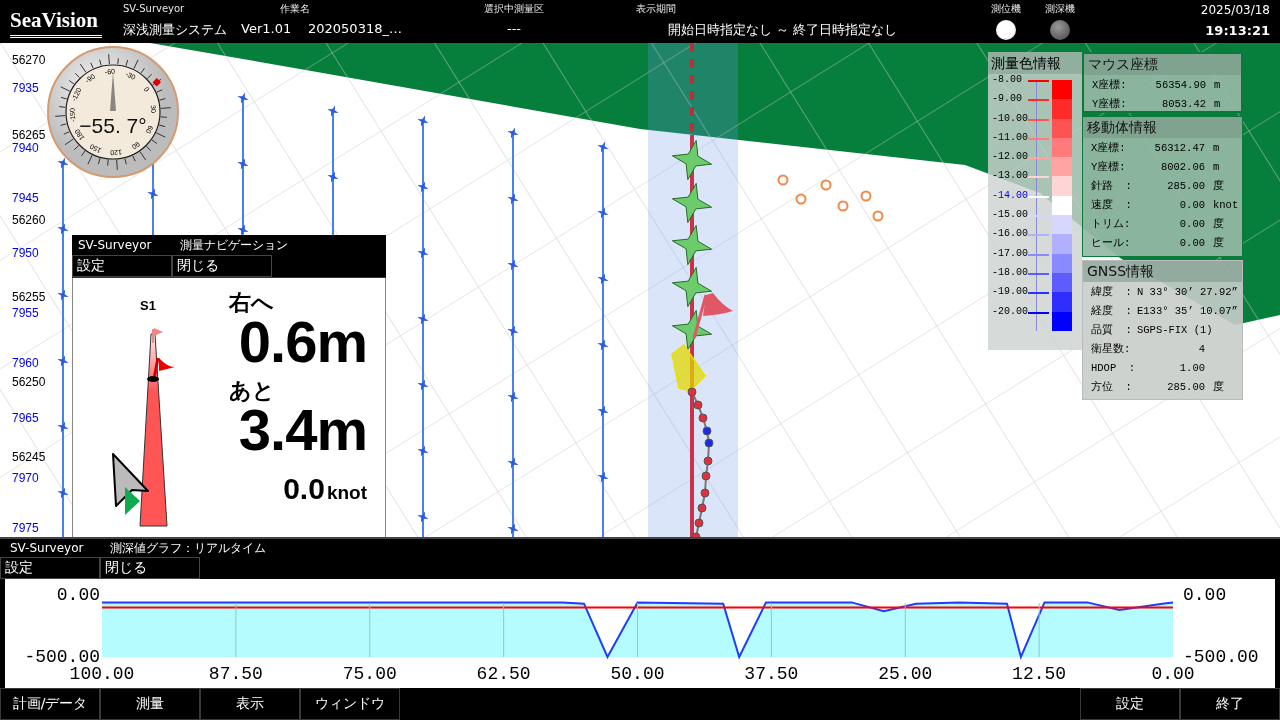 The image size is (1280, 720). I want to click on coordinate-label: 7950, so click(25, 253).